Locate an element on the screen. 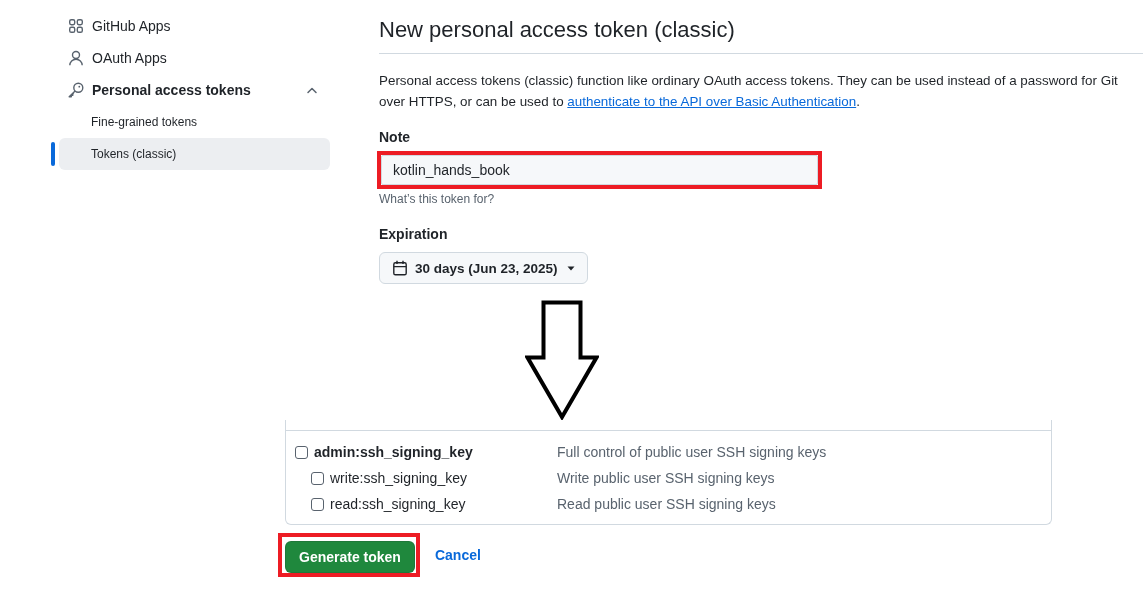 Image resolution: width=1143 pixels, height=603 pixels. note-input: kotlin_hands_book is located at coordinates (599, 170).